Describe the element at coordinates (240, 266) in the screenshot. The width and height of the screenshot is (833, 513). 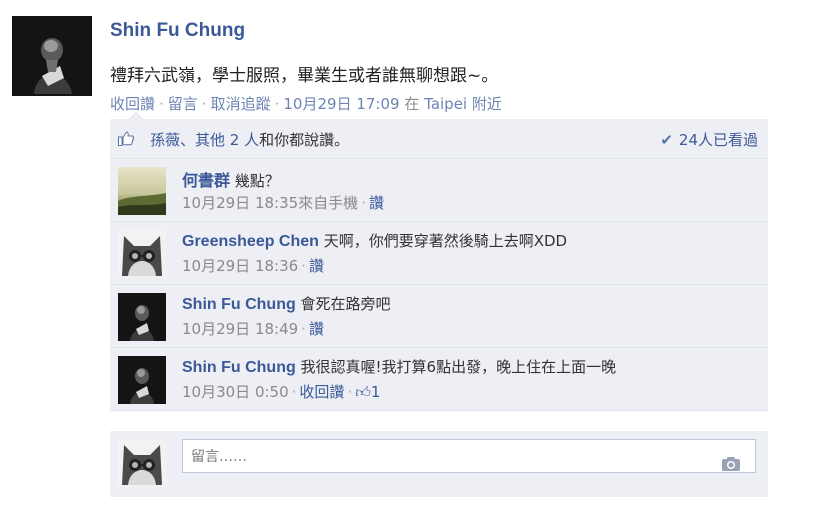
I see `comment-time: 10月29日 18:36` at that location.